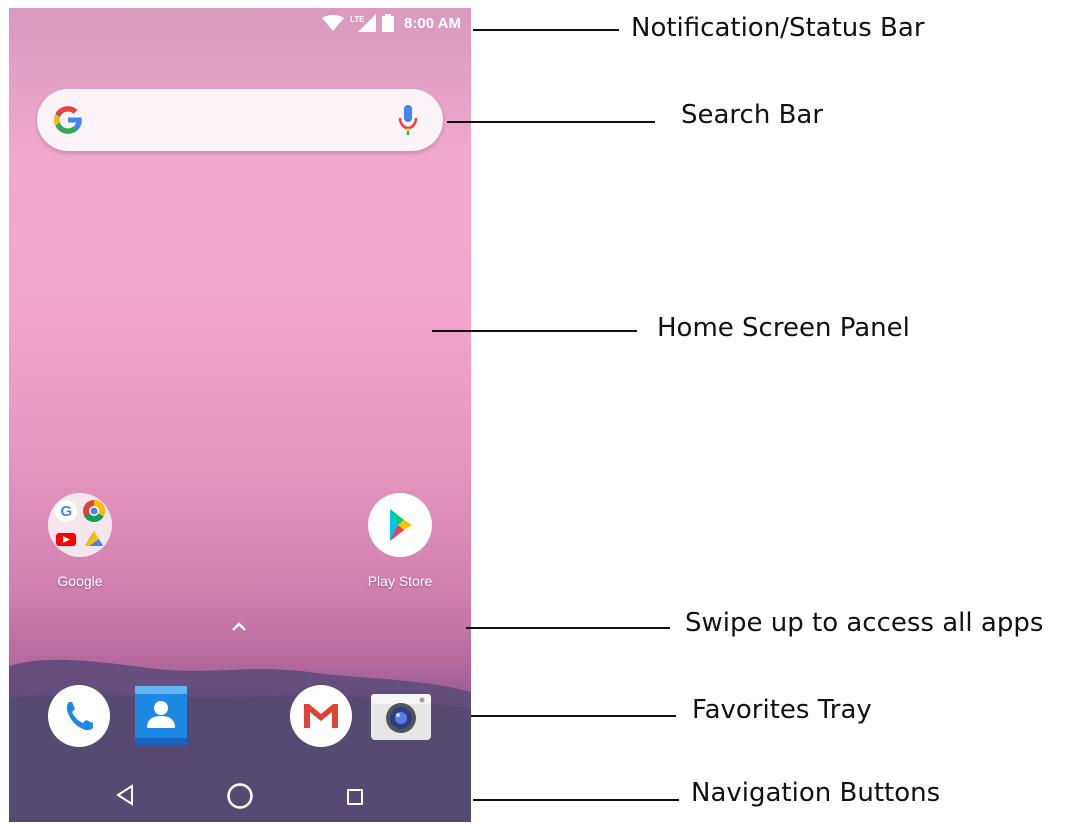  I want to click on search-bar, so click(240, 120).